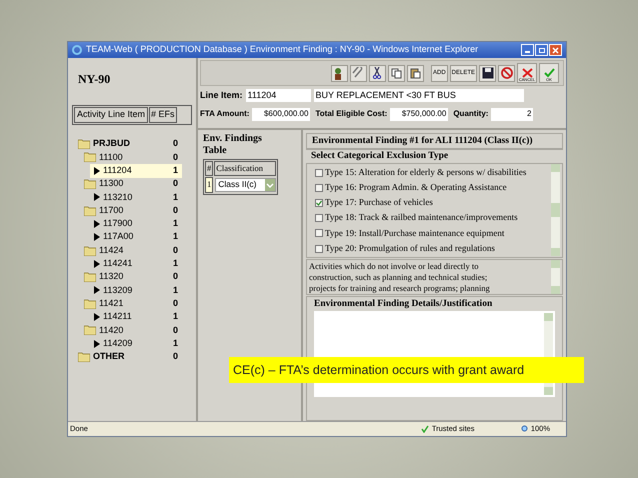 The height and width of the screenshot is (478, 638). Describe the element at coordinates (118, 237) in the screenshot. I see `tree-item-label: 117A00` at that location.